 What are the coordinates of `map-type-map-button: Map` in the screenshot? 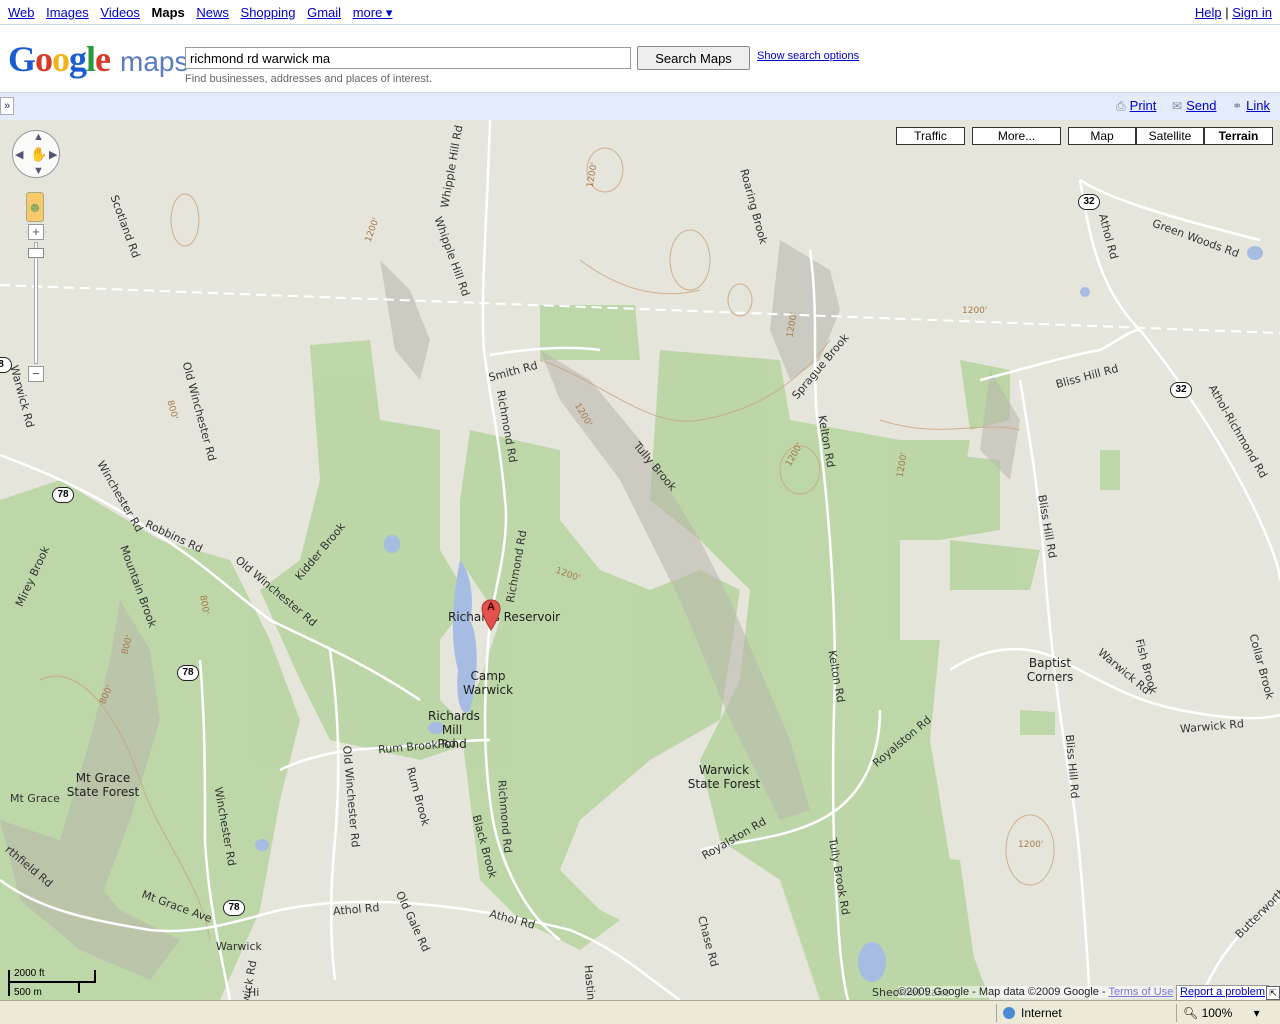 It's located at (1102, 136).